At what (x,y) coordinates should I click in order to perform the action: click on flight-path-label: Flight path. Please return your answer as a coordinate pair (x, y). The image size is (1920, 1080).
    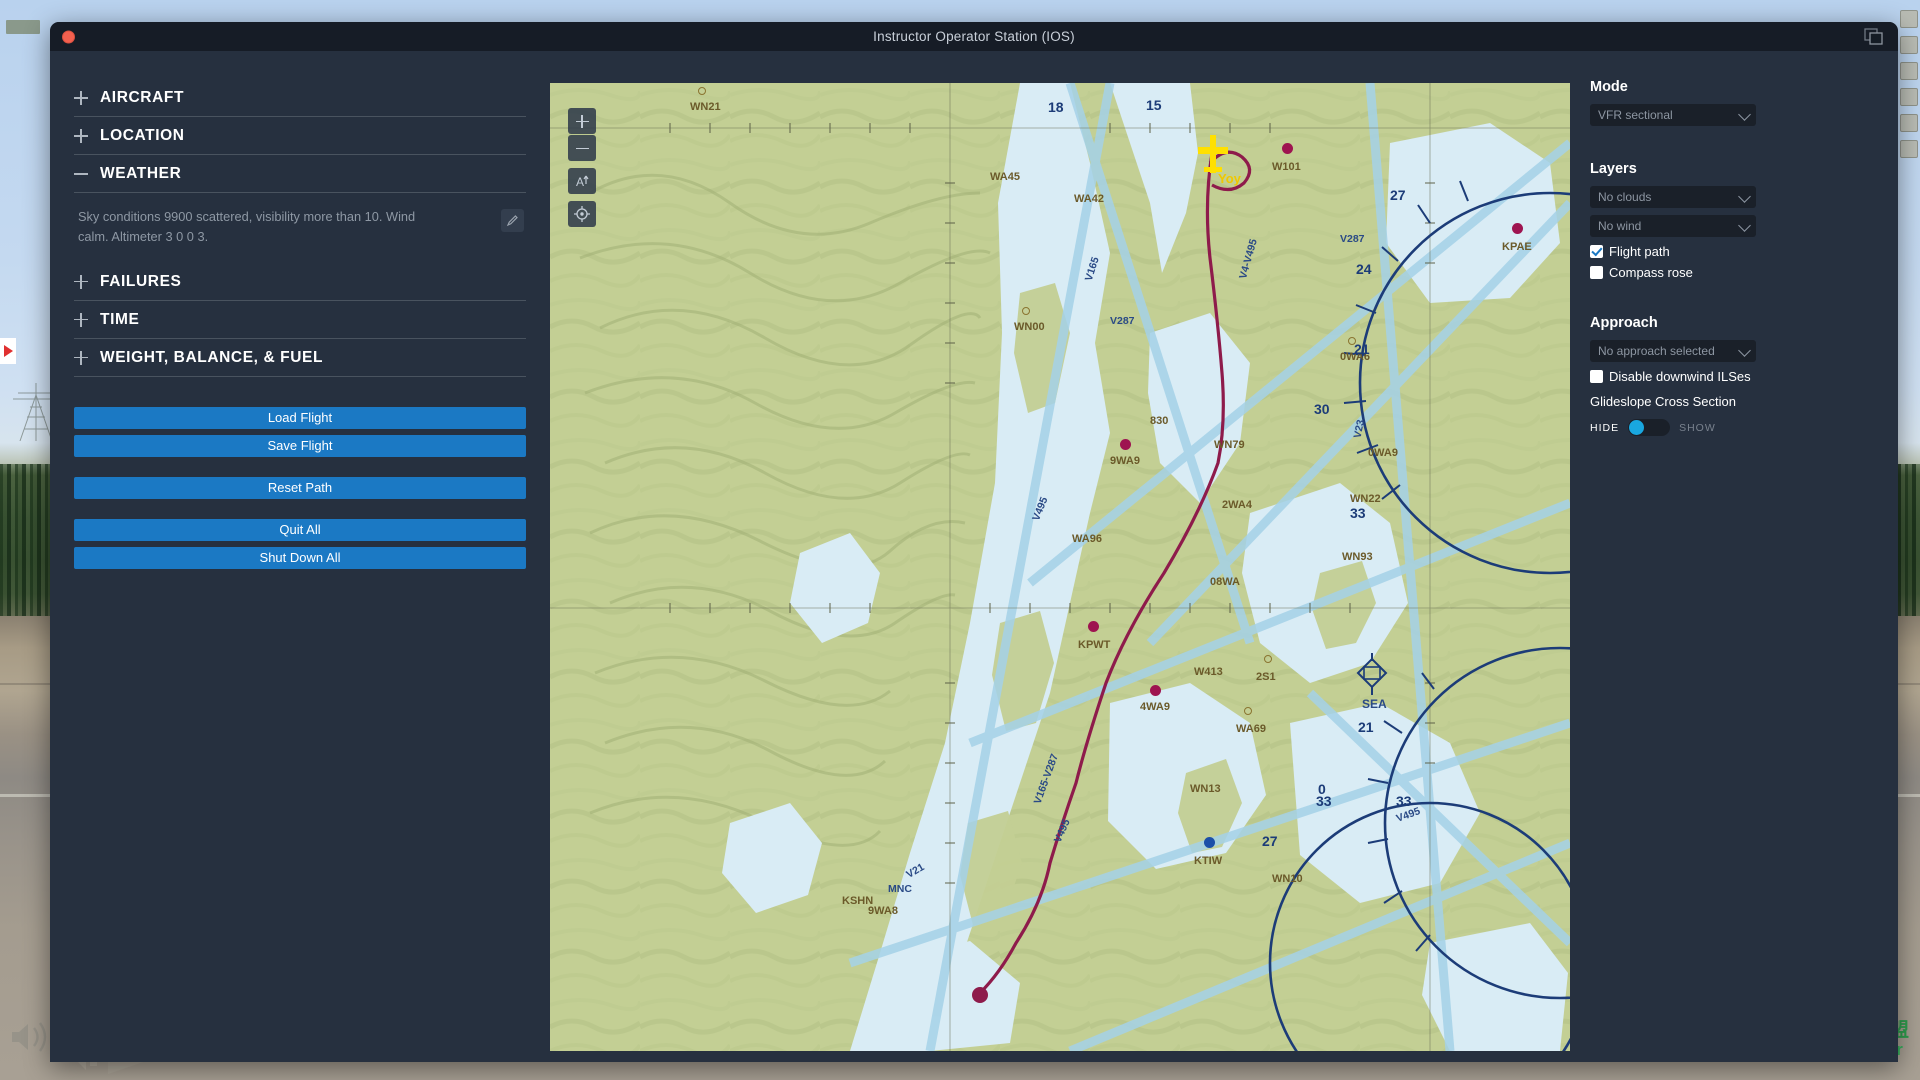
    Looking at the image, I should click on (1639, 251).